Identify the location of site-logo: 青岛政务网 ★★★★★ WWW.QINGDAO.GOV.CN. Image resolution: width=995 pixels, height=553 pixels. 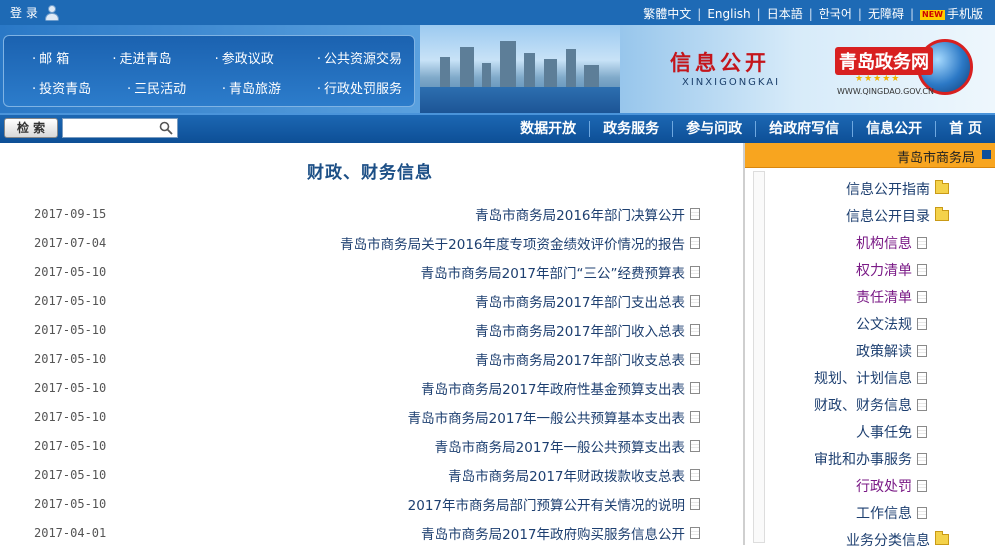
(903, 70).